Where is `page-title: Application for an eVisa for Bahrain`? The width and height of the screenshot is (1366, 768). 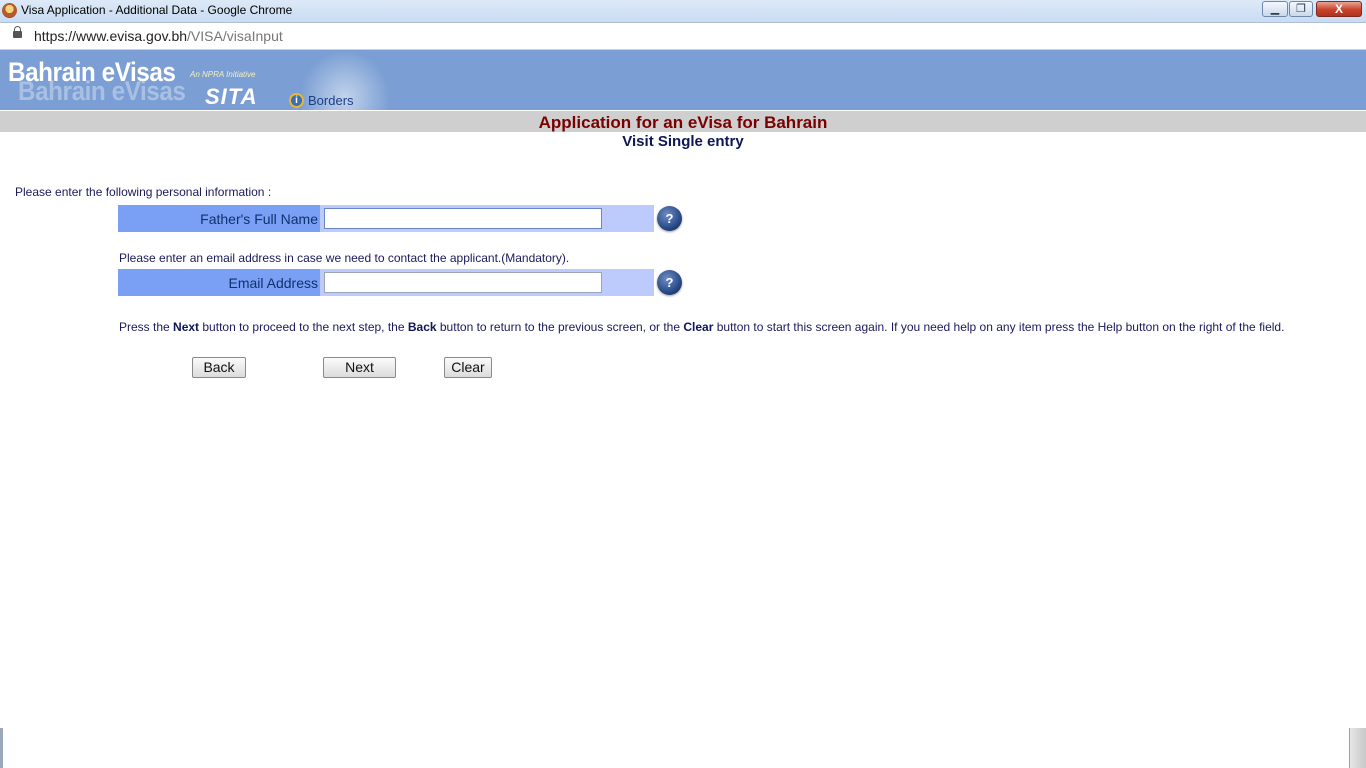
page-title: Application for an eVisa for Bahrain is located at coordinates (683, 122).